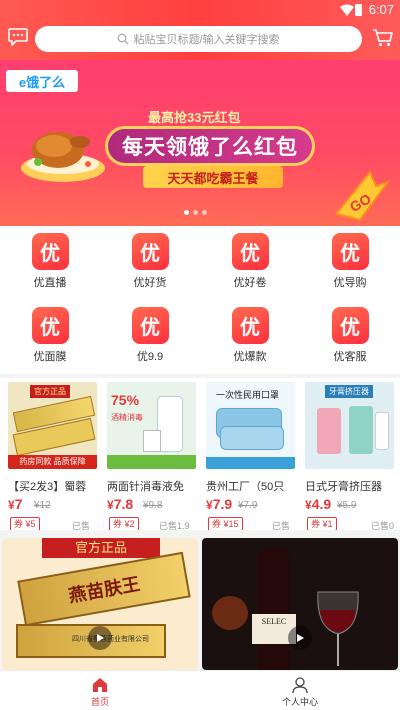  Describe the element at coordinates (63, 157) in the screenshot. I see `roast-chicken-image` at that location.